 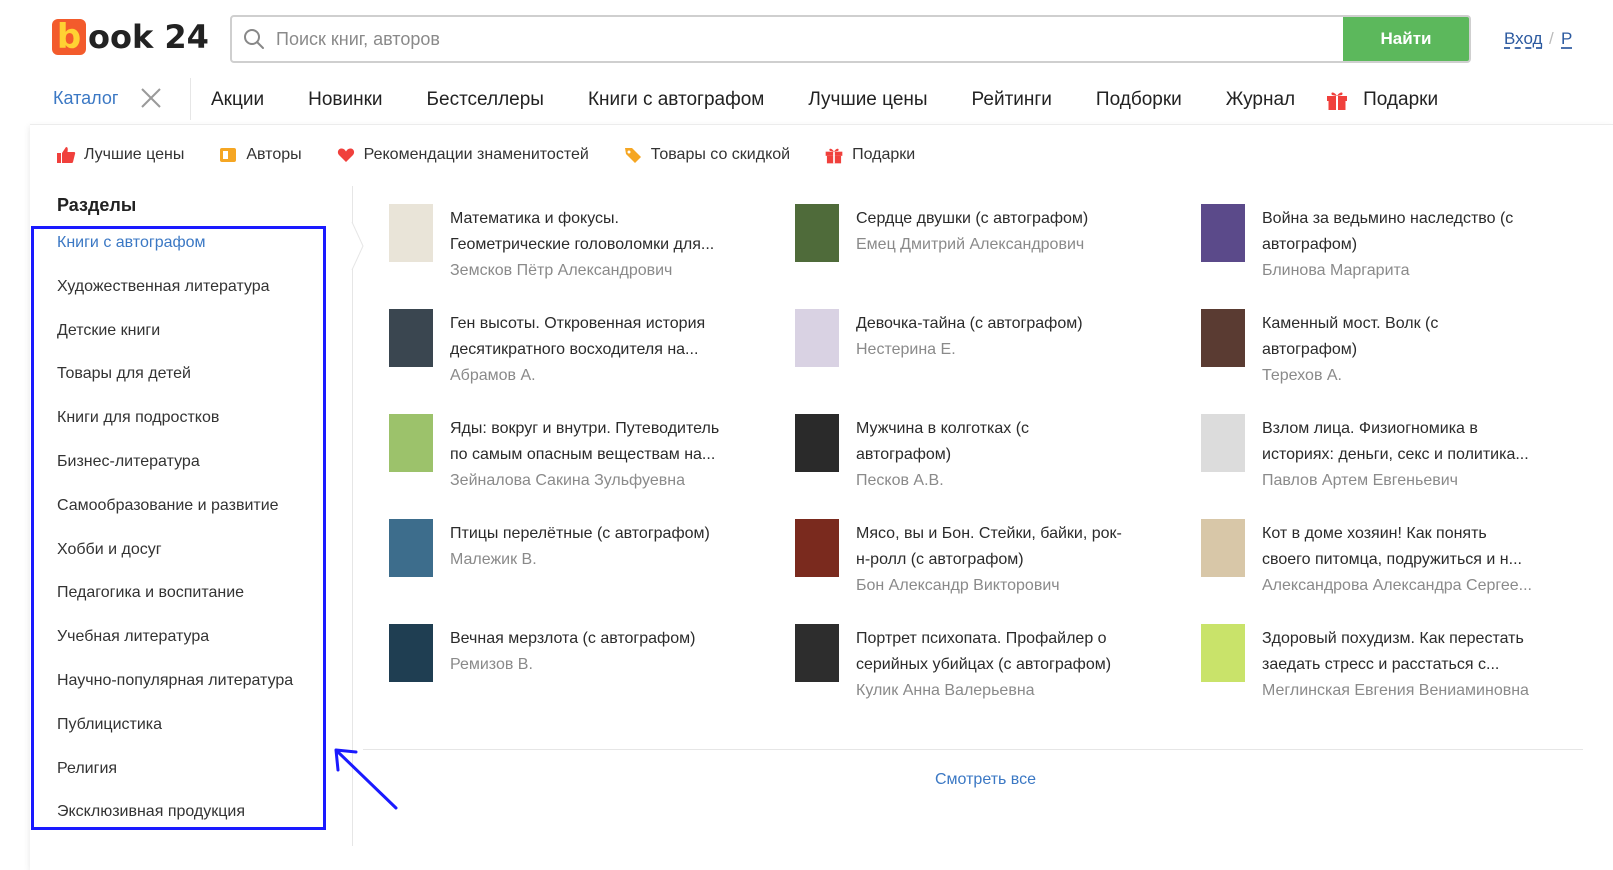 What do you see at coordinates (867, 100) in the screenshot?
I see `nav-item-best-prices: Лучшие цены` at bounding box center [867, 100].